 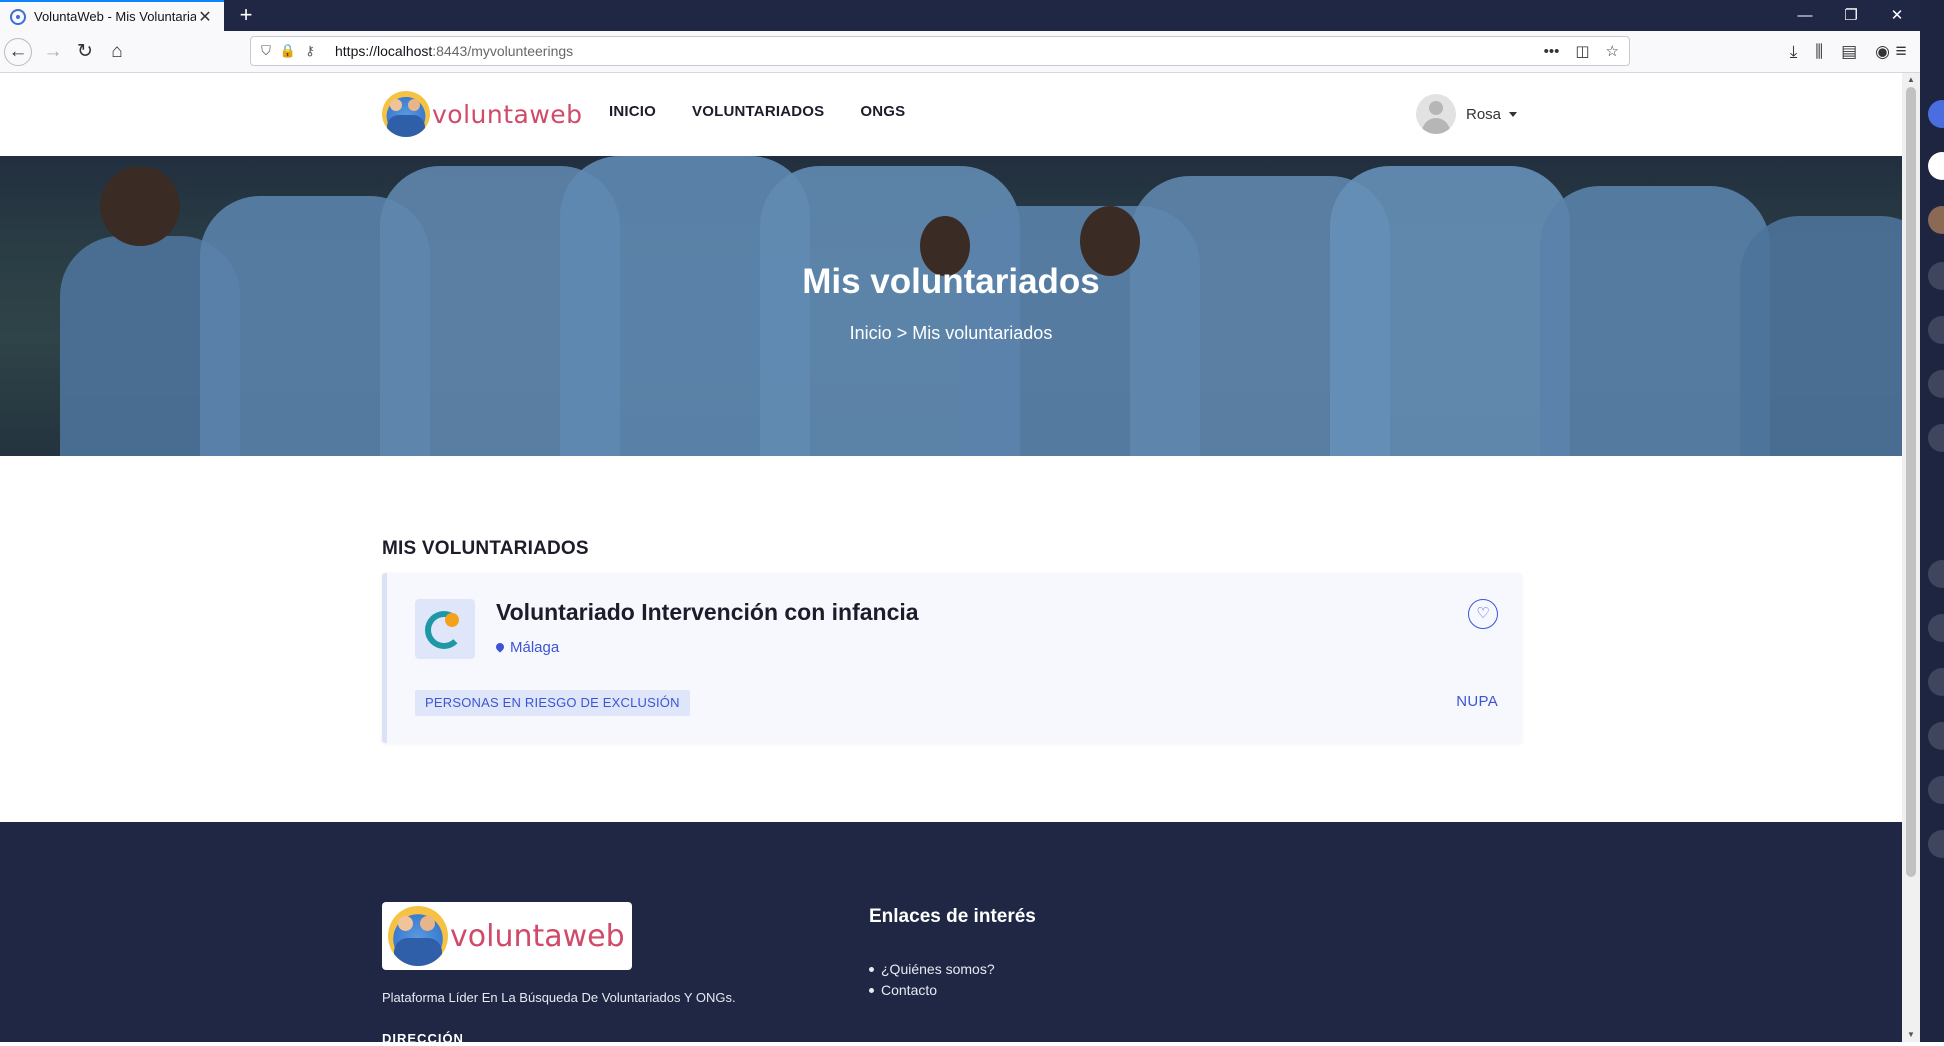 I want to click on sidebar-icon: ▤, so click(x=1849, y=52).